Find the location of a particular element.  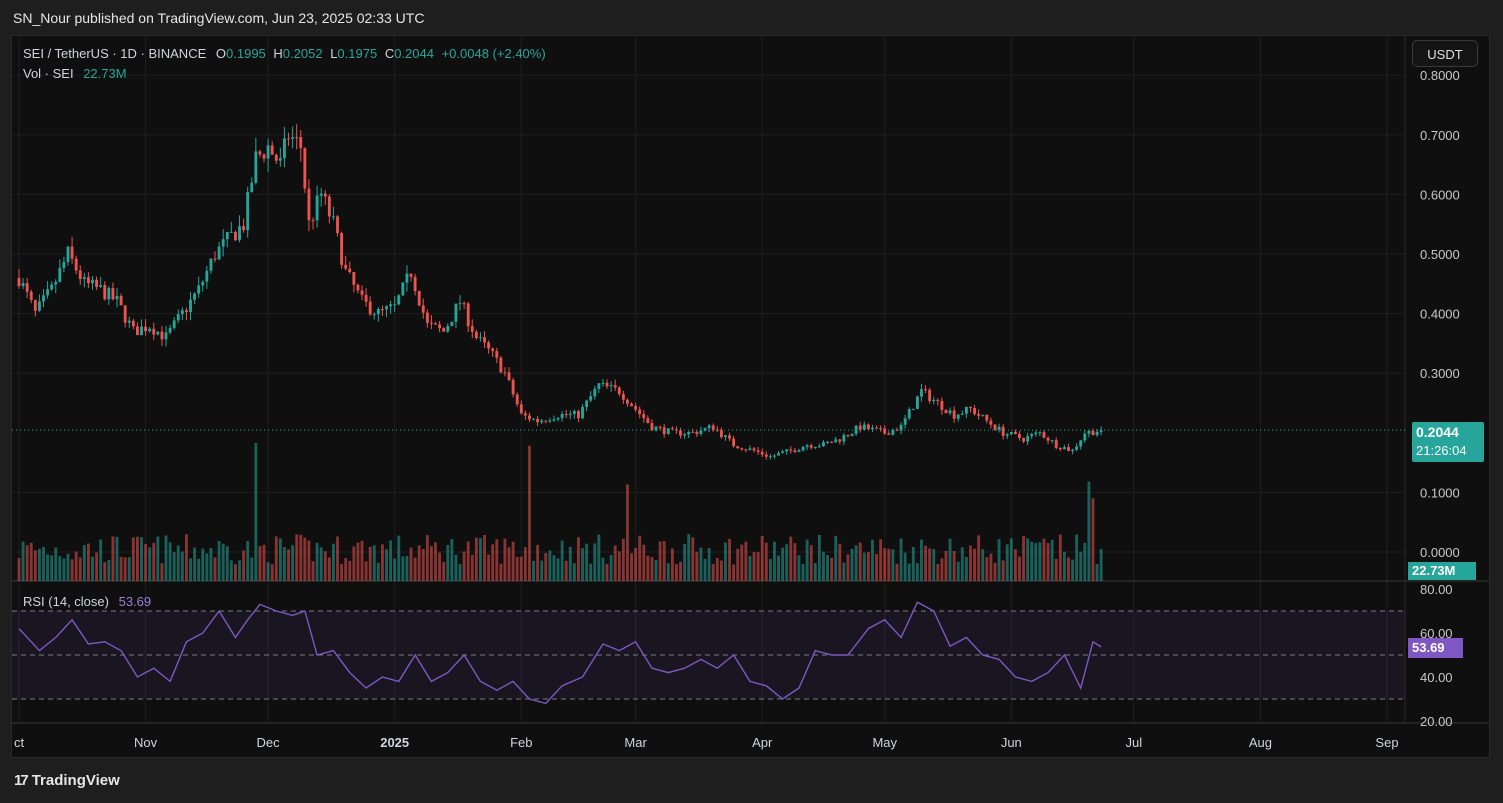

tradingview-logo: 17 TradingView is located at coordinates (67, 780).